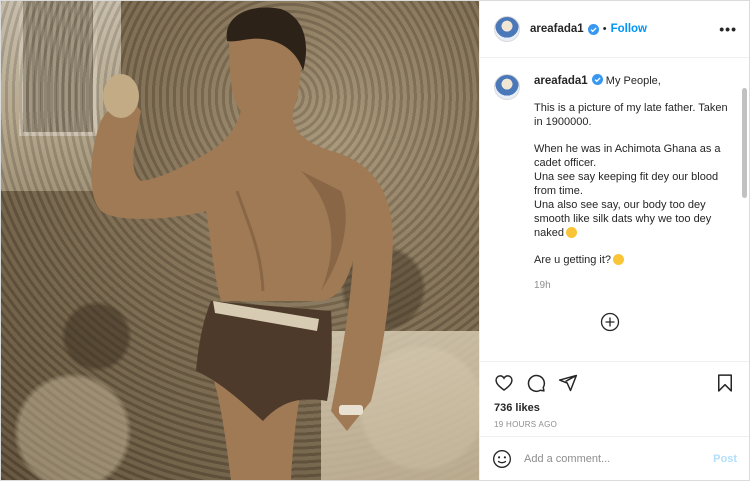 This screenshot has height=481, width=750. Describe the element at coordinates (725, 459) in the screenshot. I see `post-comment-button: Post` at that location.